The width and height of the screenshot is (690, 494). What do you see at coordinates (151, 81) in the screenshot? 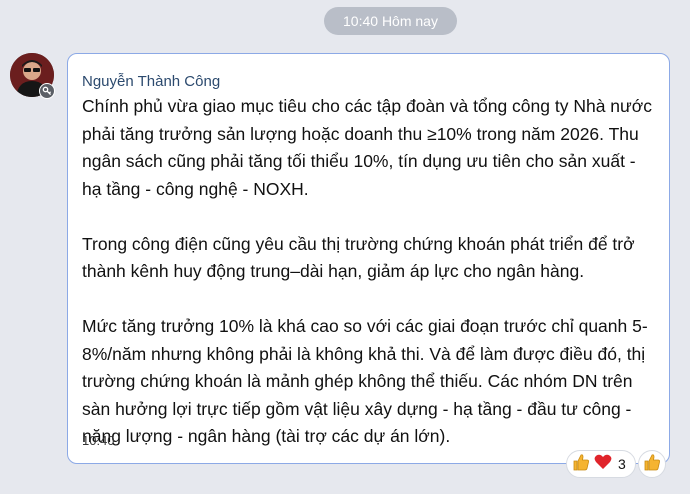
I see `sender-name: Nguyễn Thành Công` at bounding box center [151, 81].